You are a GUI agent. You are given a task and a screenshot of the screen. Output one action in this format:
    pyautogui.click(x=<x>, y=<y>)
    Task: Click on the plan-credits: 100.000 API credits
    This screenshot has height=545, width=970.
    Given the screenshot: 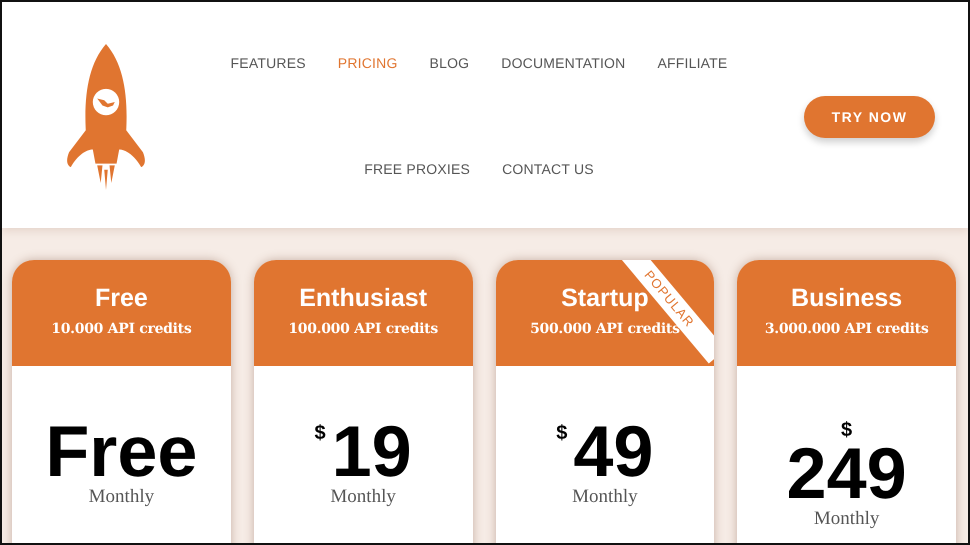 What is the action you would take?
    pyautogui.click(x=363, y=329)
    